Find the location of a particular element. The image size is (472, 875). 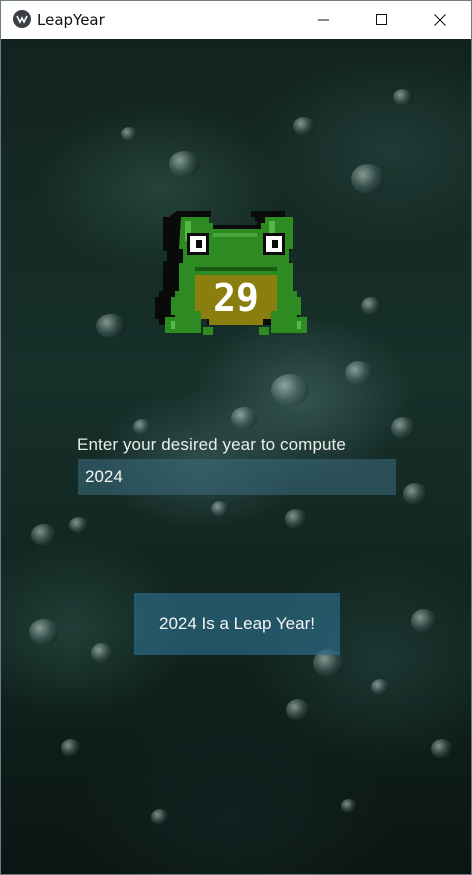

pixel-frog-icon: 29 is located at coordinates (236, 273).